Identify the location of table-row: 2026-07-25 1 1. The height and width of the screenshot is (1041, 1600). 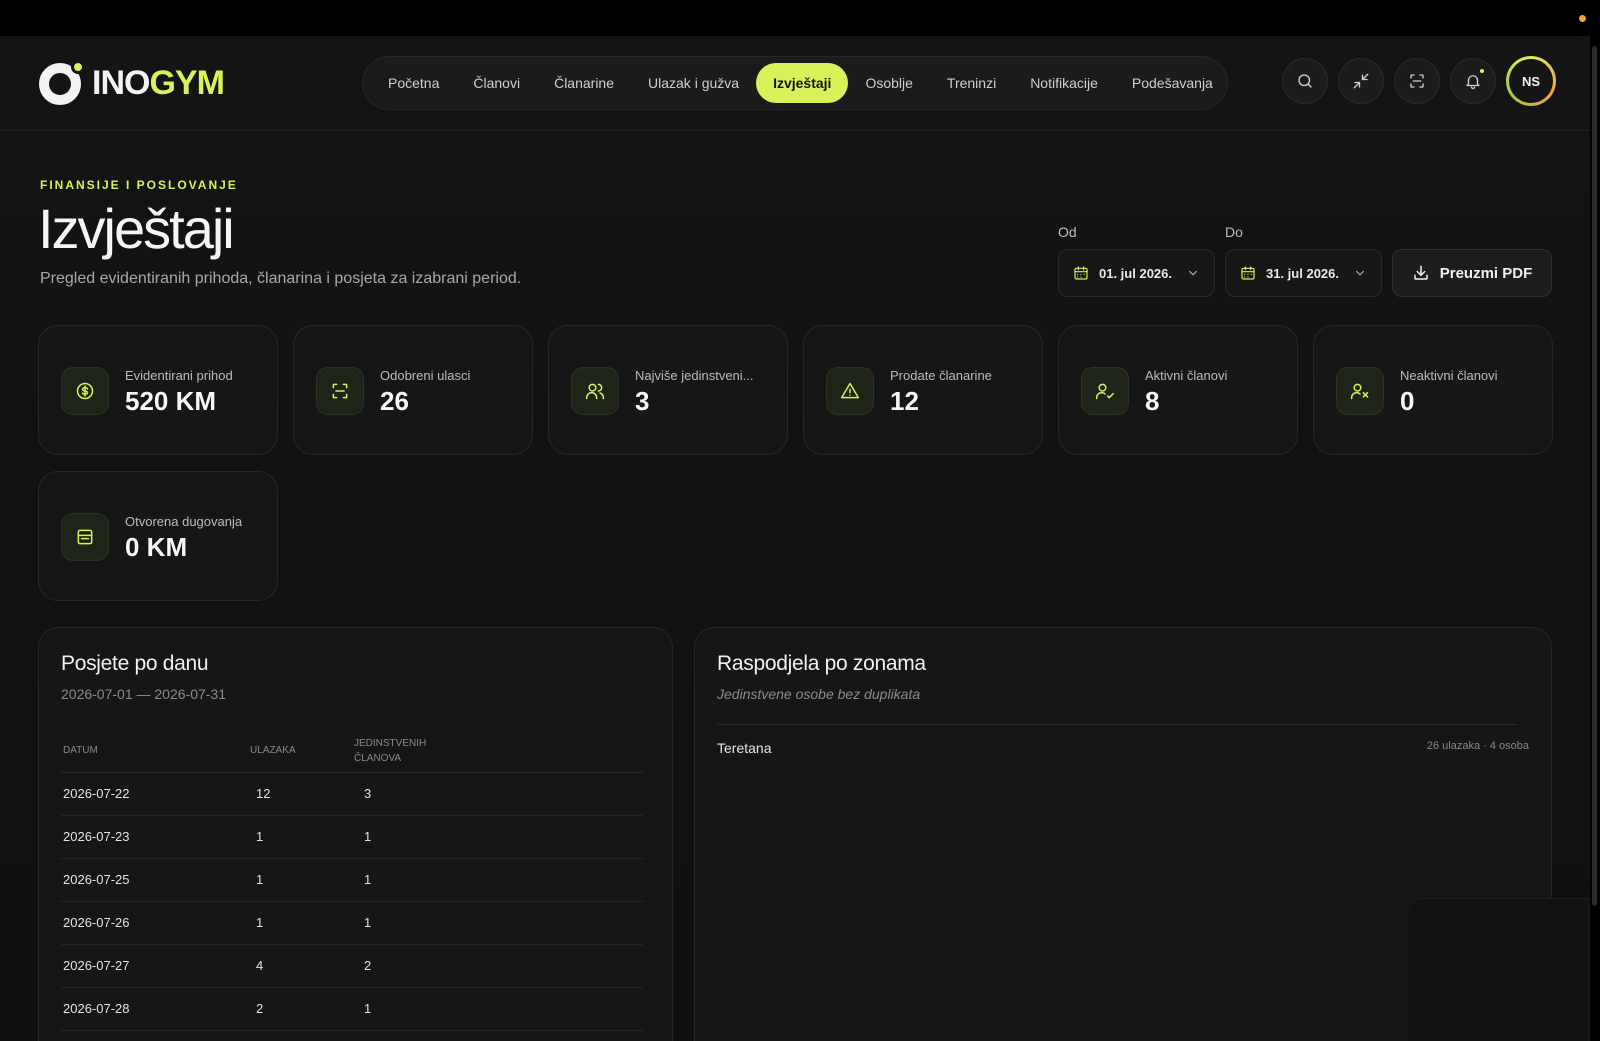
(352, 880).